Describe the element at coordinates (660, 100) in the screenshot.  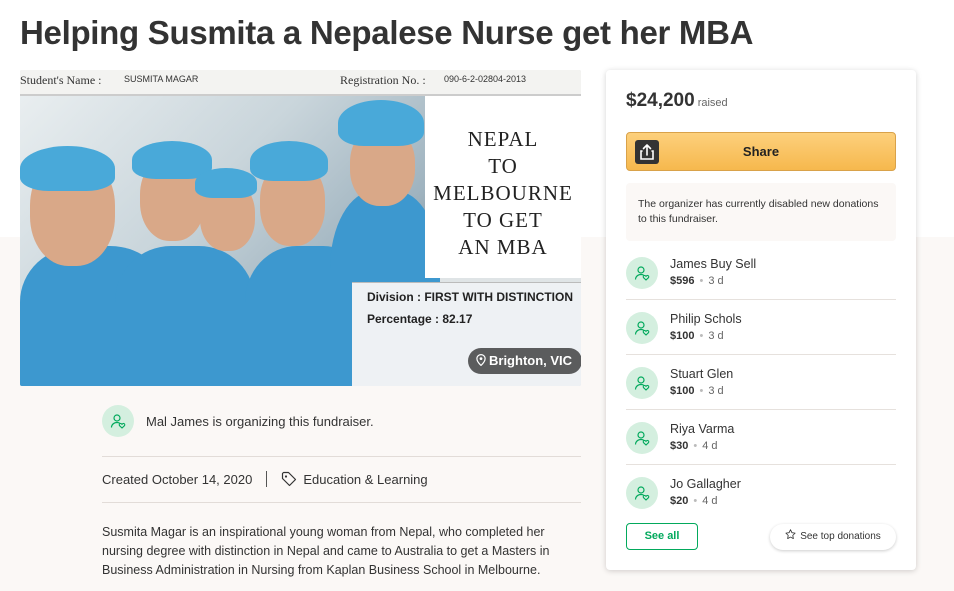
I see `amount-raised-value: $24,200` at that location.